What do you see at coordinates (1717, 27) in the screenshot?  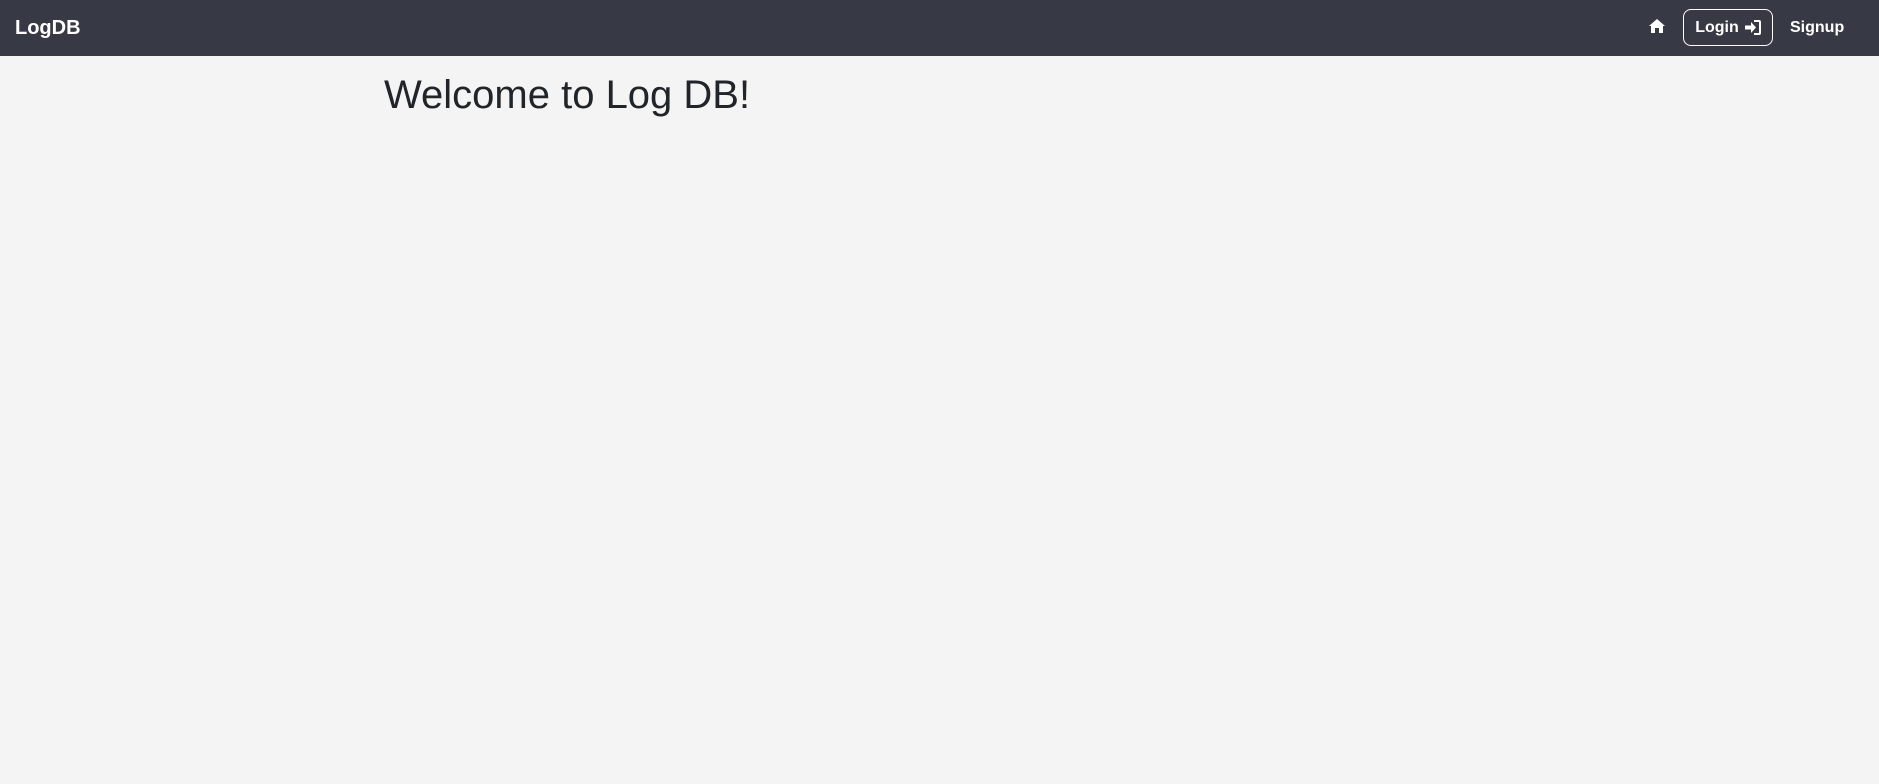 I see `login-label: Login` at bounding box center [1717, 27].